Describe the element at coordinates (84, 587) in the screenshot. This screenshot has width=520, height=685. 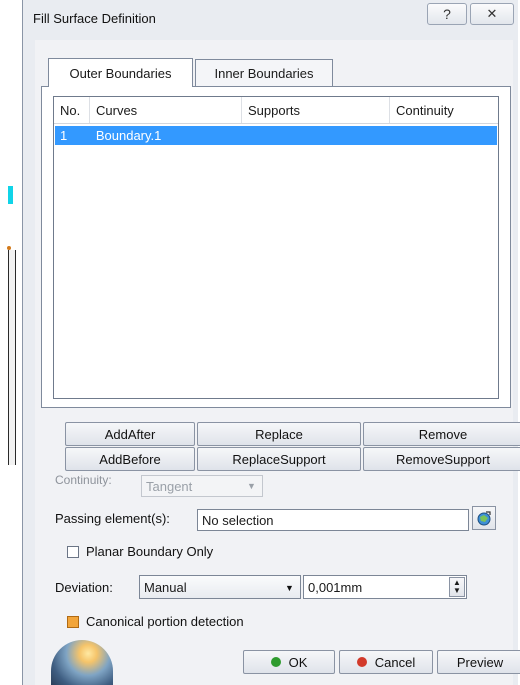
I see `deviation-label: Deviation:` at that location.